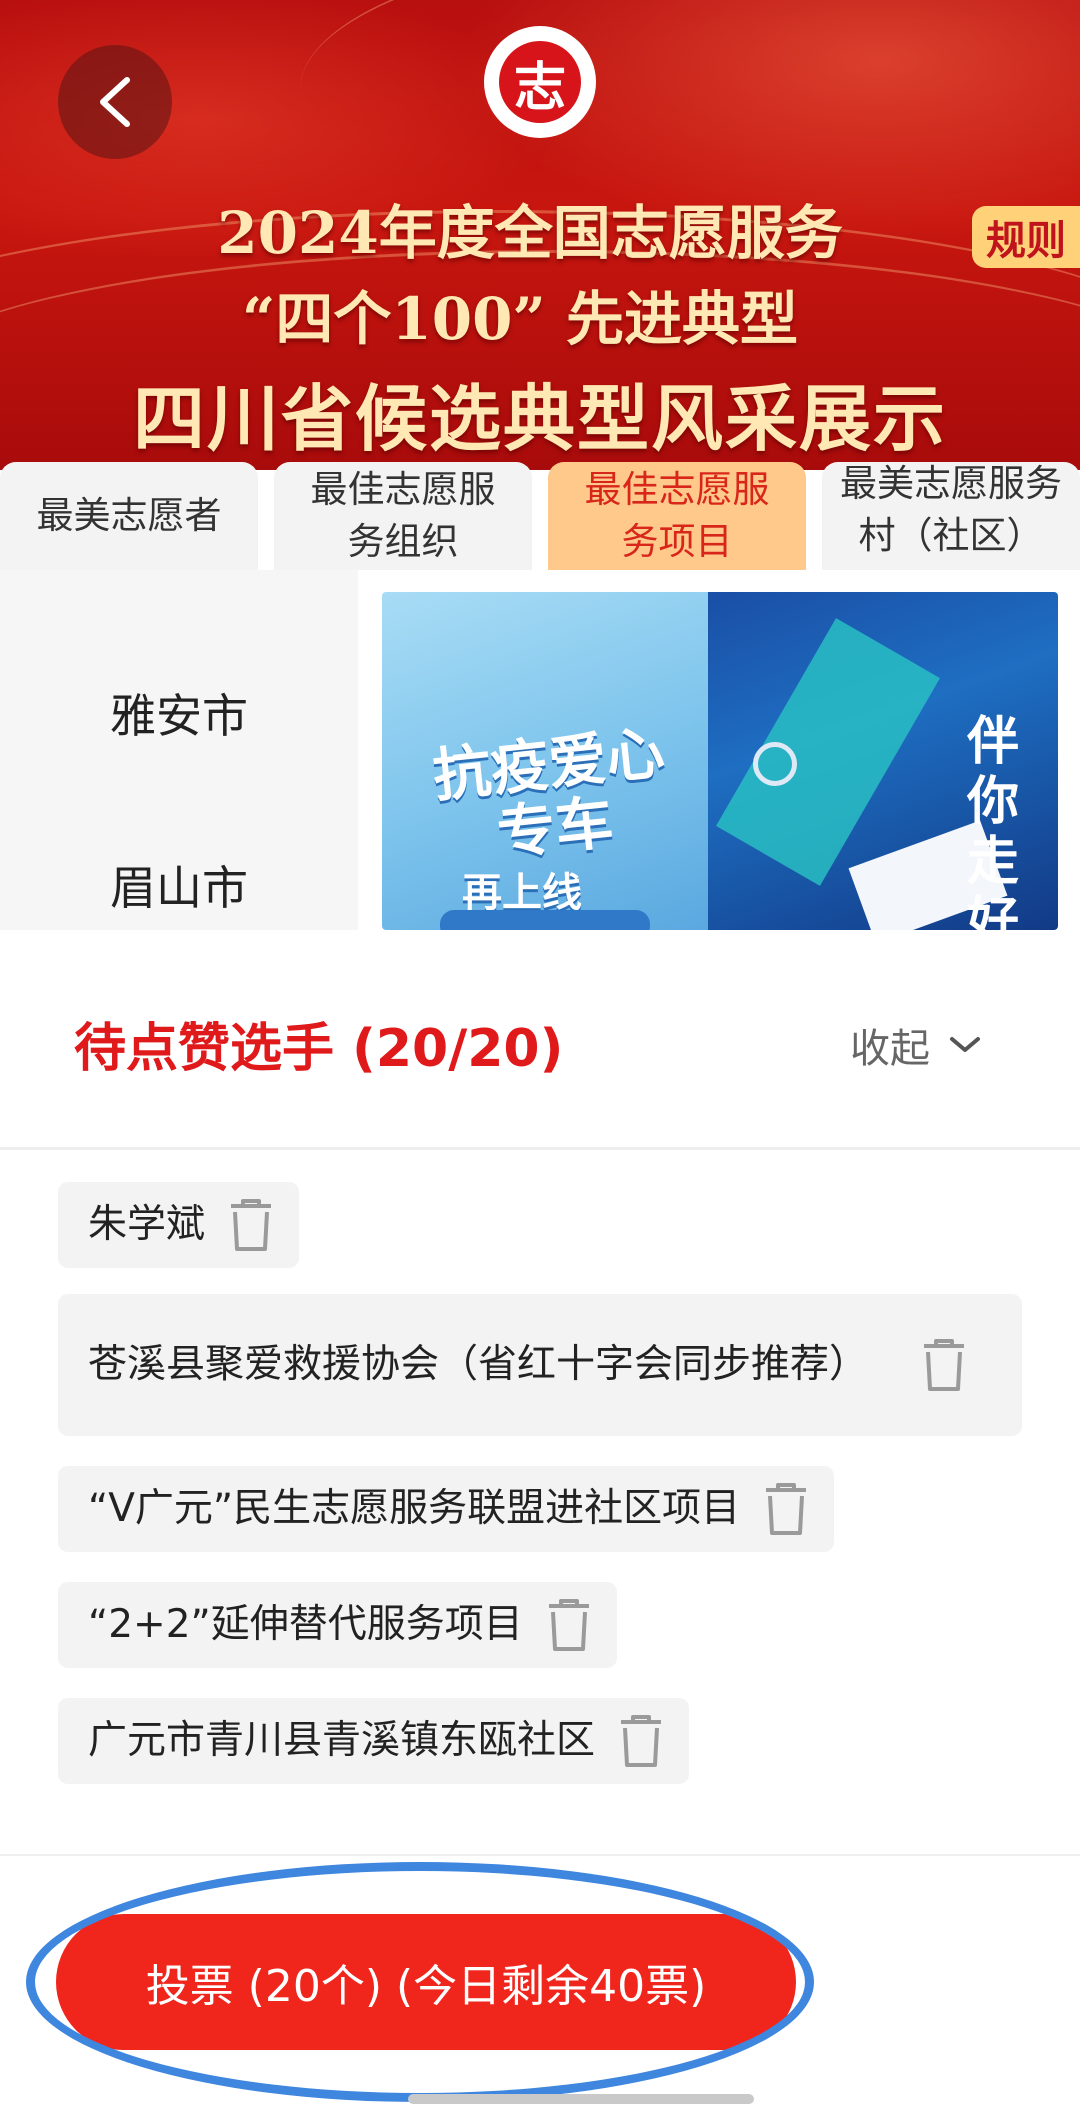  Describe the element at coordinates (581, 2099) in the screenshot. I see `home-indicator` at that location.